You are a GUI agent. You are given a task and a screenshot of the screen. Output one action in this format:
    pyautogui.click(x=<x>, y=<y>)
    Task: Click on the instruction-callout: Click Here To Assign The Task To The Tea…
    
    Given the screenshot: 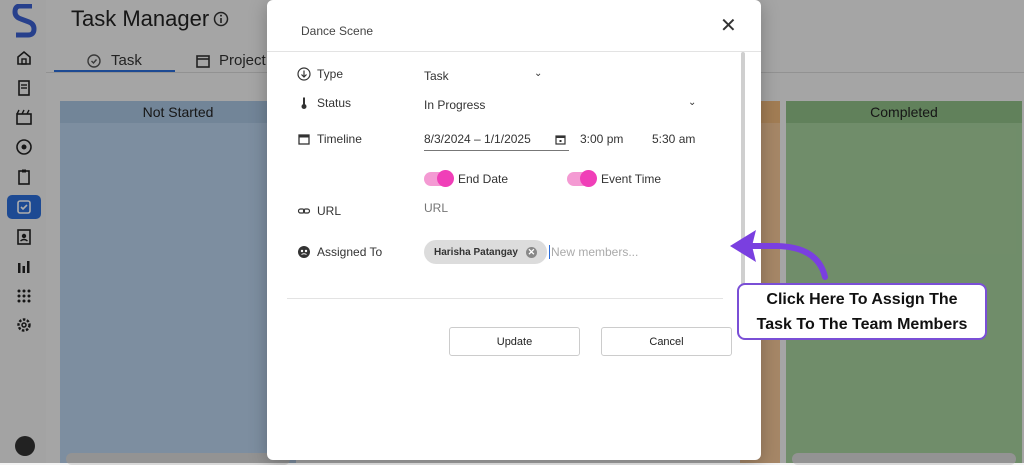 What is the action you would take?
    pyautogui.click(x=862, y=311)
    